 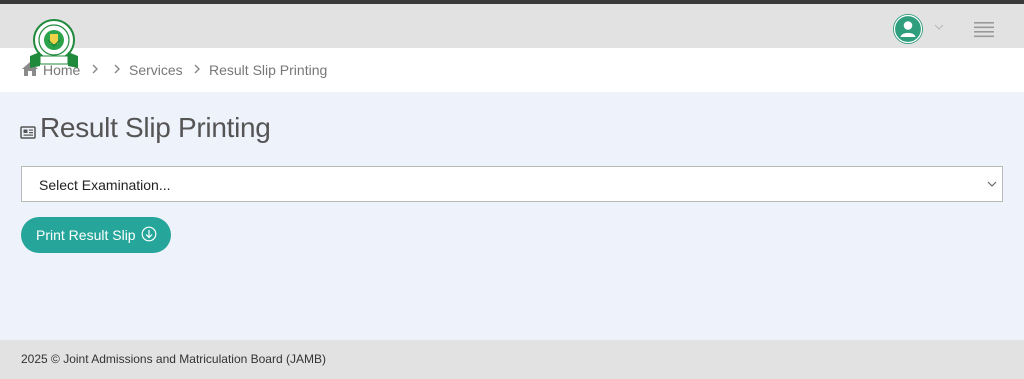 I want to click on user-icon, so click(x=908, y=29).